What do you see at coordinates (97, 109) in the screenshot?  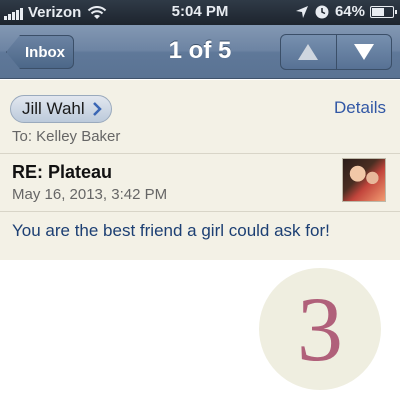 I see `chevron-right-icon` at bounding box center [97, 109].